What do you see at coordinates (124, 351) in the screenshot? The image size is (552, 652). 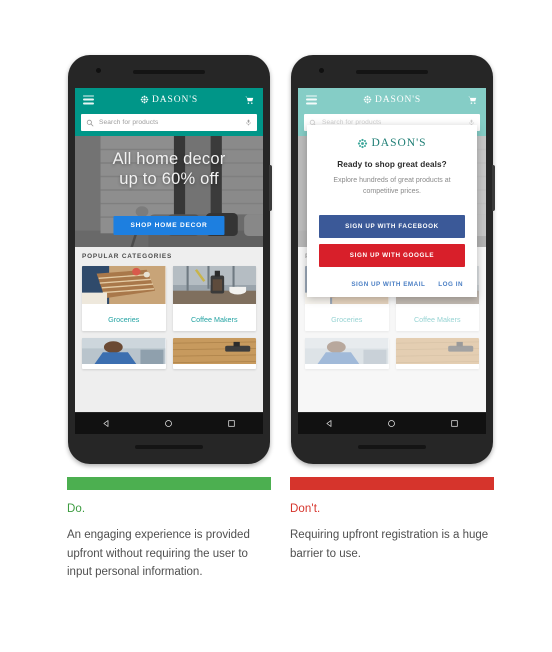 I see `person-blue-shirt-photo` at bounding box center [124, 351].